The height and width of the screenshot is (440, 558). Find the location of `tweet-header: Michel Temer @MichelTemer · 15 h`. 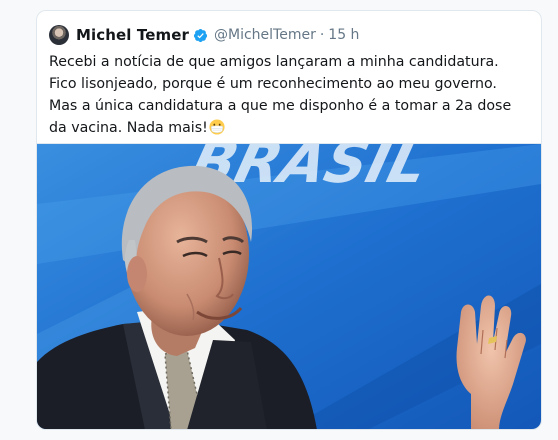

tweet-header: Michel Temer @MichelTemer · 15 h is located at coordinates (204, 35).